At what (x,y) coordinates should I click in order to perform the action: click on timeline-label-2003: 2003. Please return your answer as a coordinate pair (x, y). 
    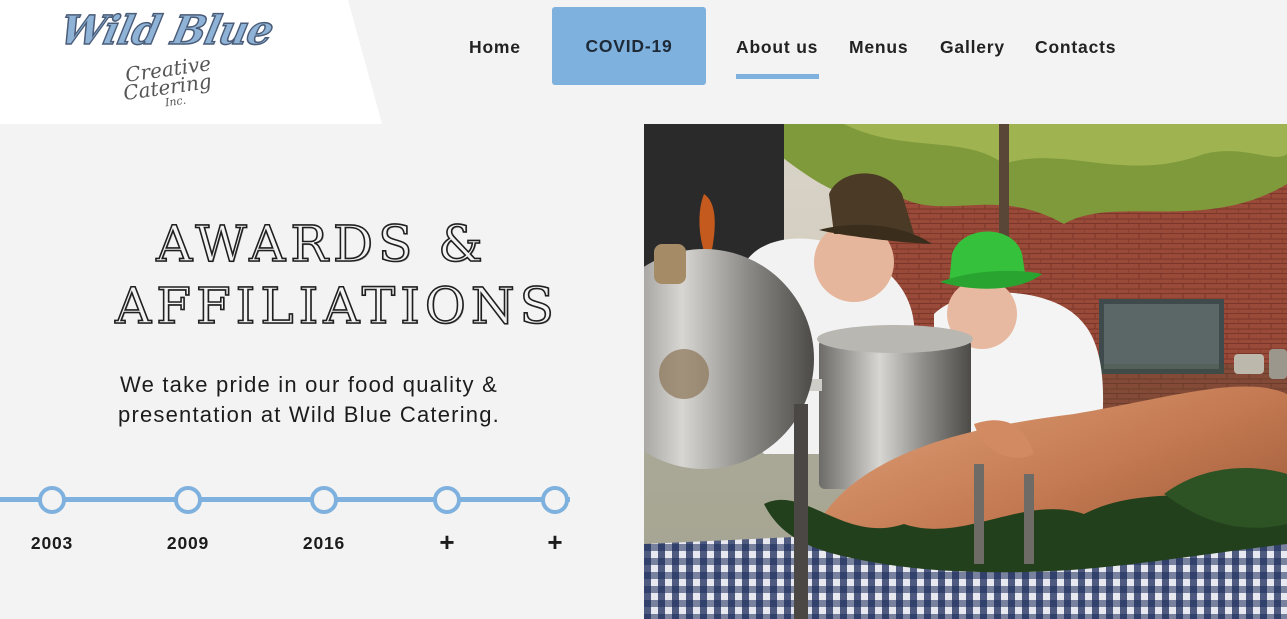
    Looking at the image, I should click on (52, 543).